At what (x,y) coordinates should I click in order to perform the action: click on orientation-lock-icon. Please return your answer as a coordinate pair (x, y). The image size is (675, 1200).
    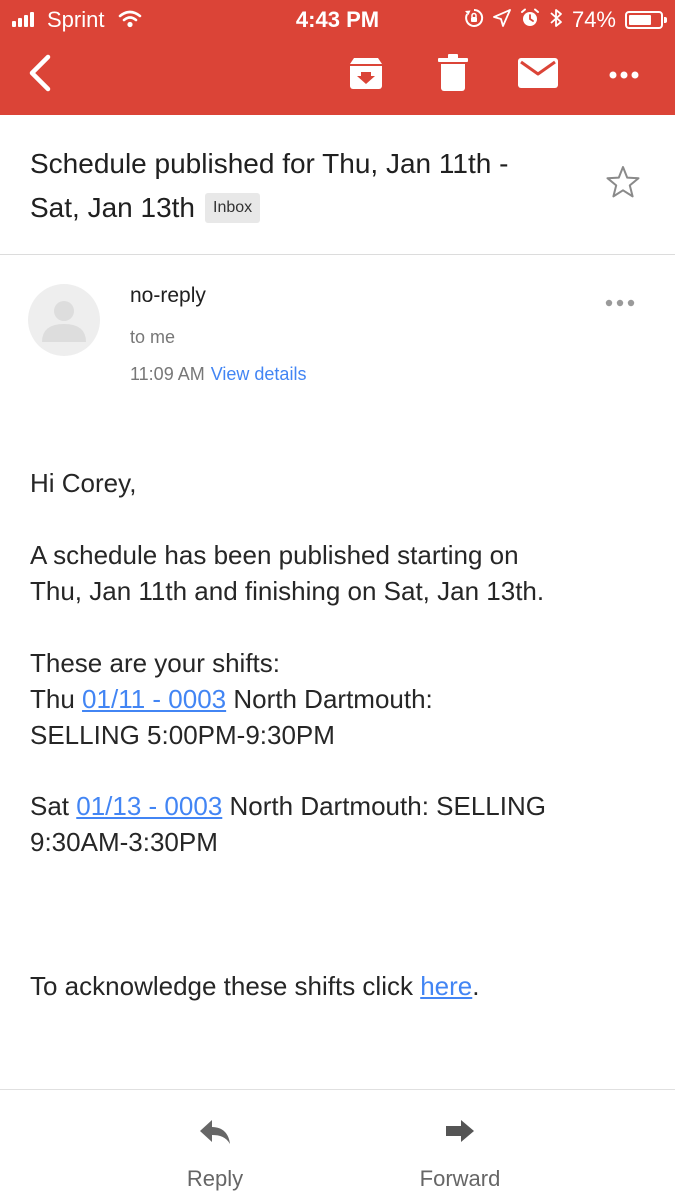
    Looking at the image, I should click on (474, 20).